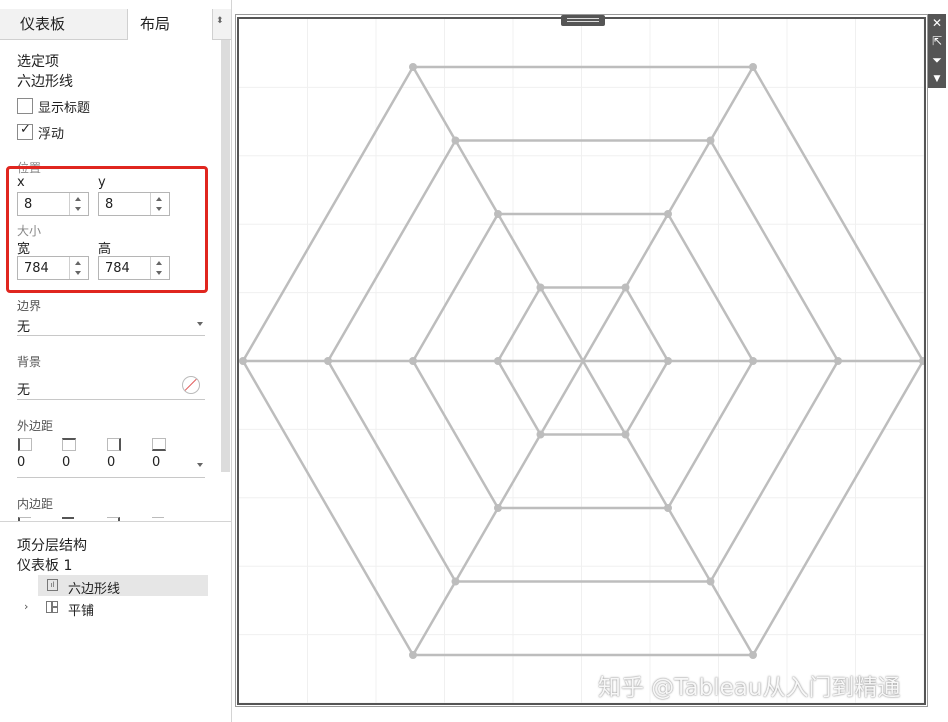  I want to click on menu-arrow-icon: ▼, so click(937, 79).